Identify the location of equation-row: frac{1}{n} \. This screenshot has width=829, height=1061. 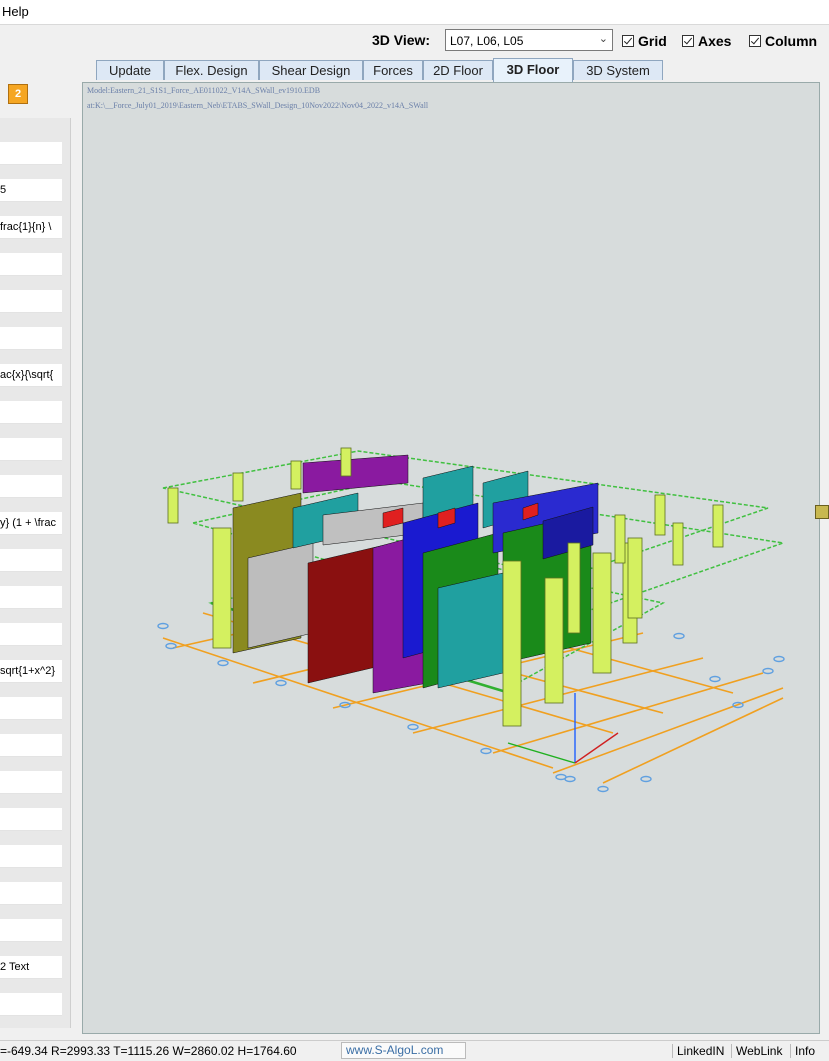
(31, 227).